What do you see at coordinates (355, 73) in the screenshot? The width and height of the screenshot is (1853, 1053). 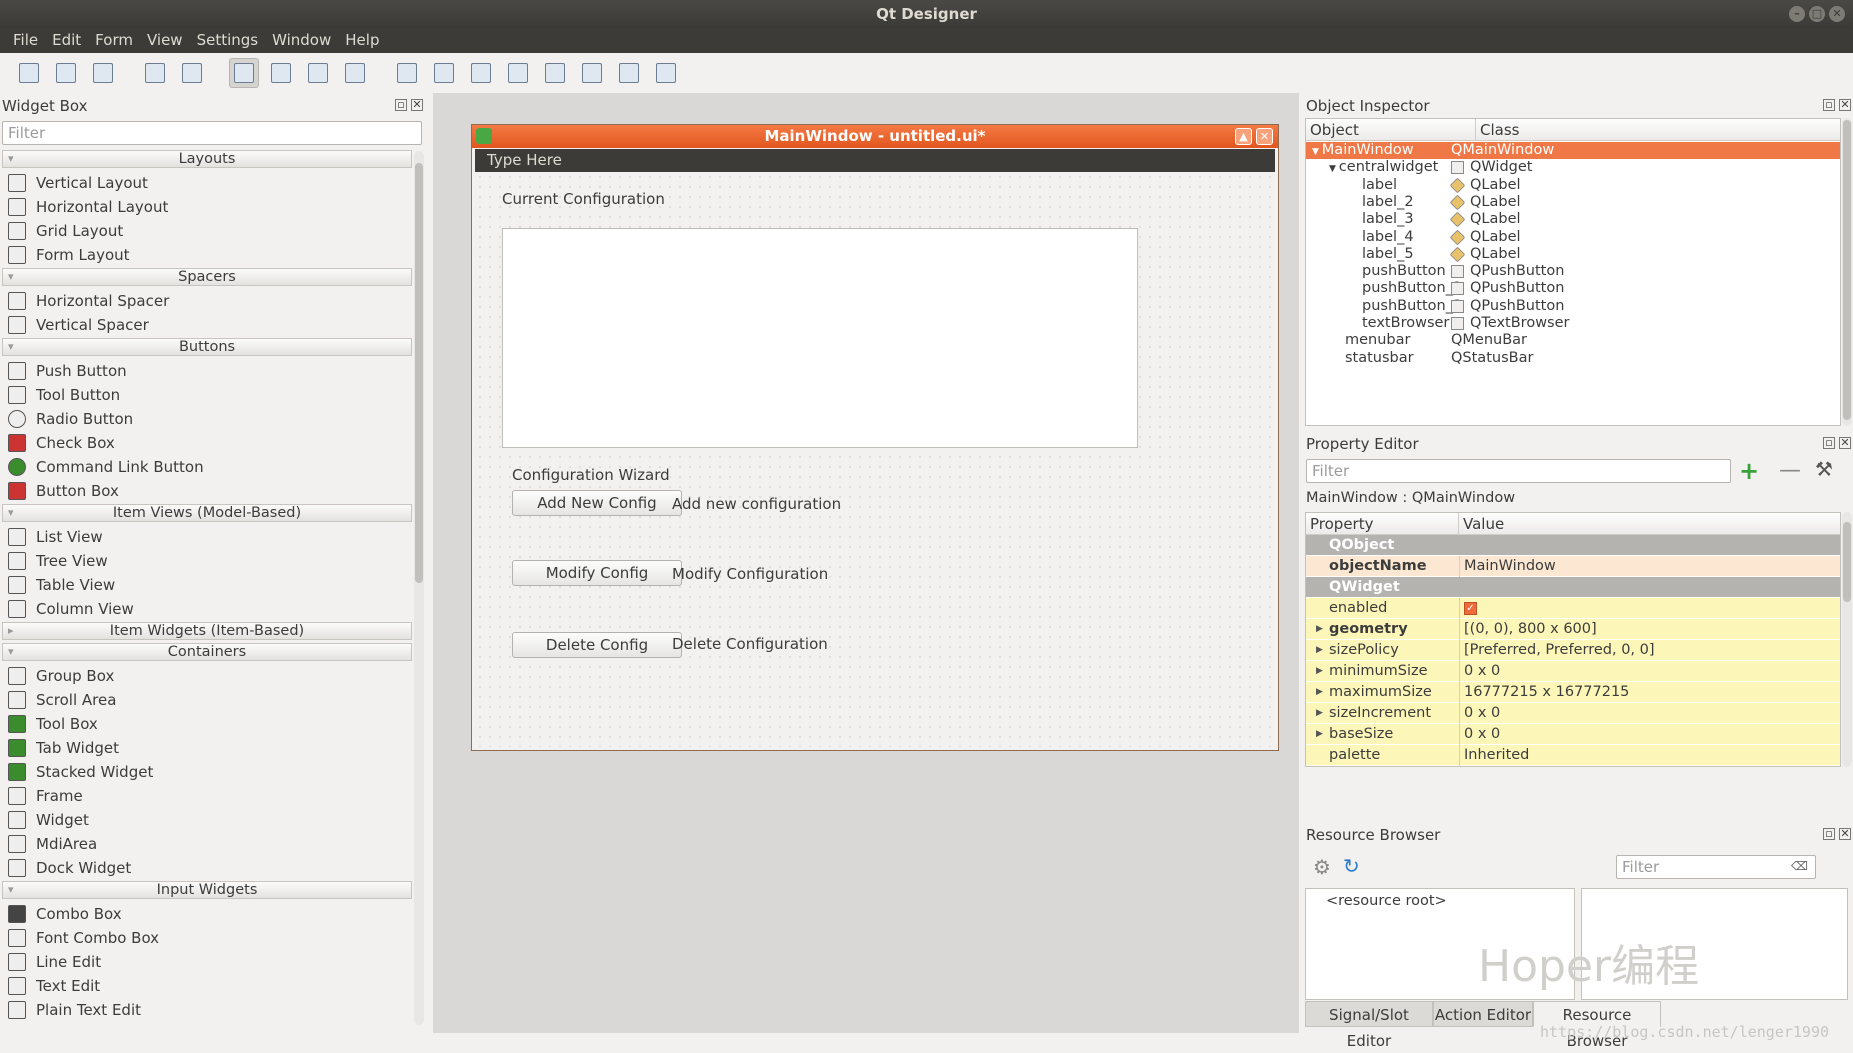 I see `edit-tab-order-button` at bounding box center [355, 73].